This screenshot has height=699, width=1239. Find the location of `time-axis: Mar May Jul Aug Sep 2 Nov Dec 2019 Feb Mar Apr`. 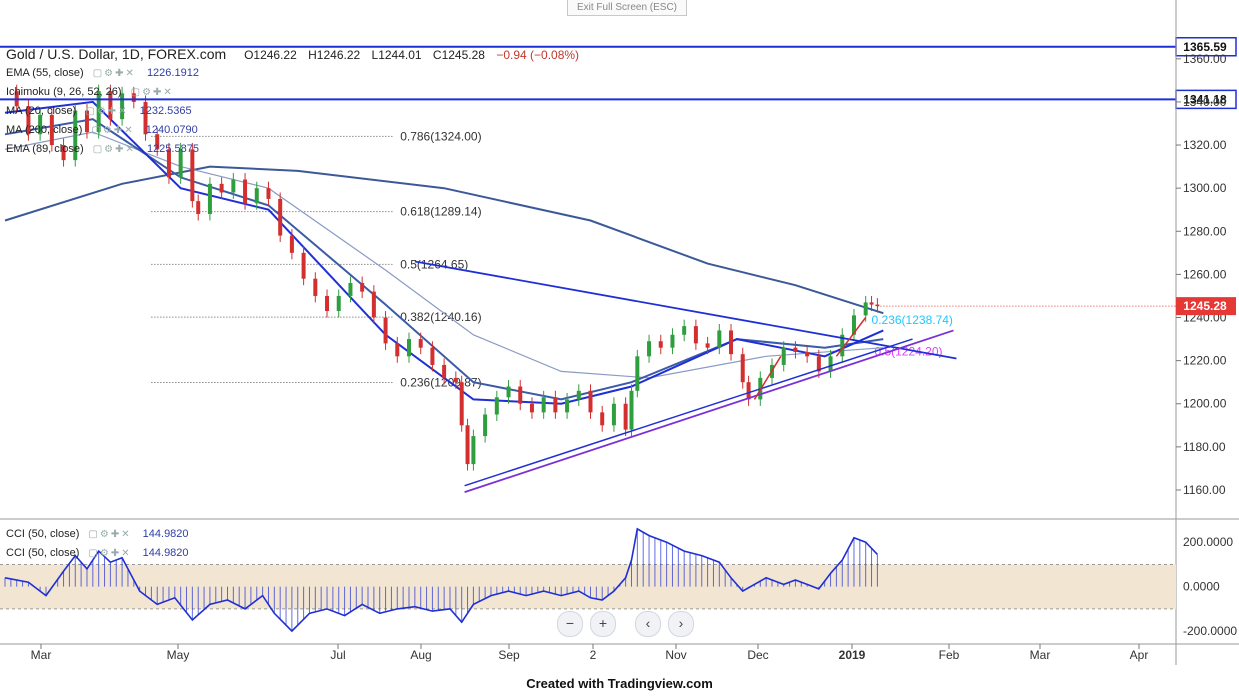

time-axis: Mar May Jul Aug Sep 2 Nov Dec 2019 Feb Mar Apr is located at coordinates (590, 653).